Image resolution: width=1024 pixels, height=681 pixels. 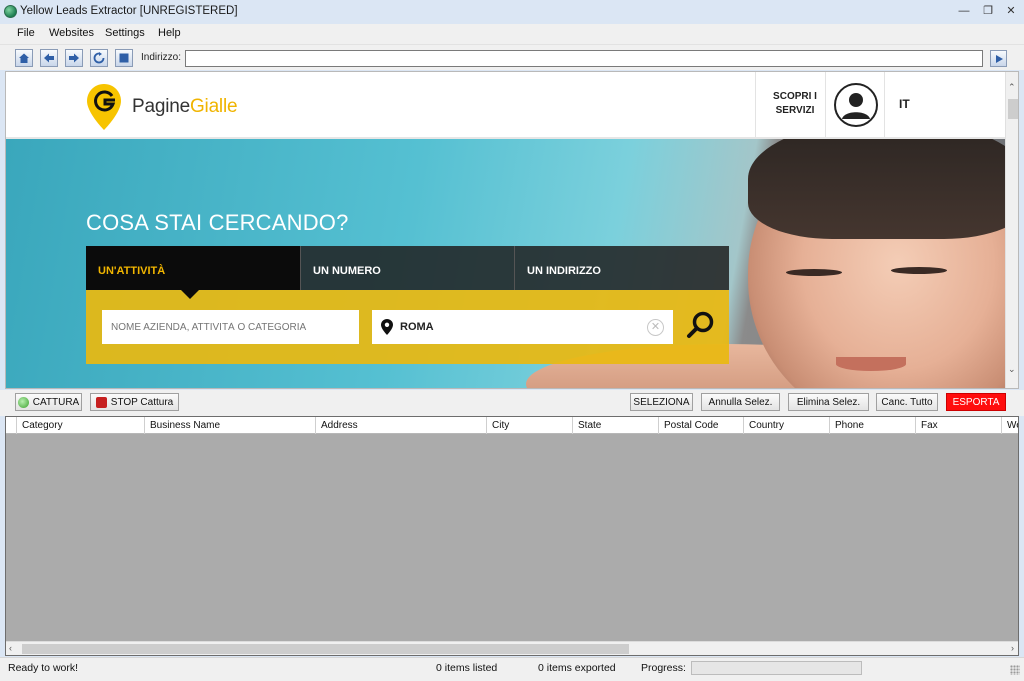 What do you see at coordinates (776, 668) in the screenshot?
I see `progress-bar` at bounding box center [776, 668].